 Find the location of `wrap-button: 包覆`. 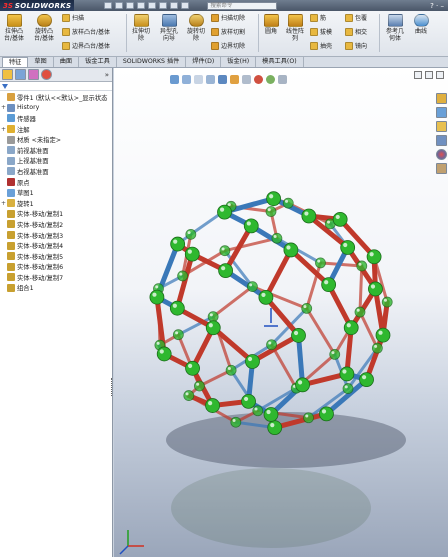

wrap-button: 包覆 is located at coordinates (356, 18).